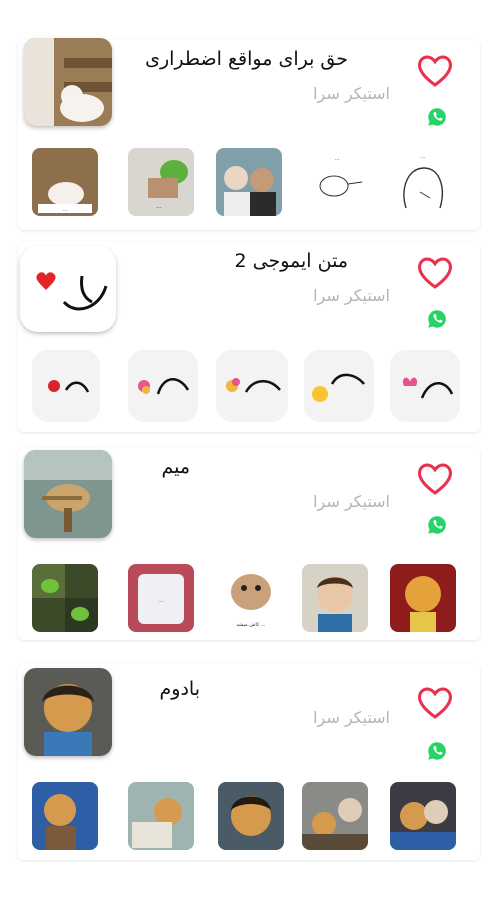 The height and width of the screenshot is (900, 496). Describe the element at coordinates (425, 386) in the screenshot. I see `sticker-calligraphy-tulip` at that location.